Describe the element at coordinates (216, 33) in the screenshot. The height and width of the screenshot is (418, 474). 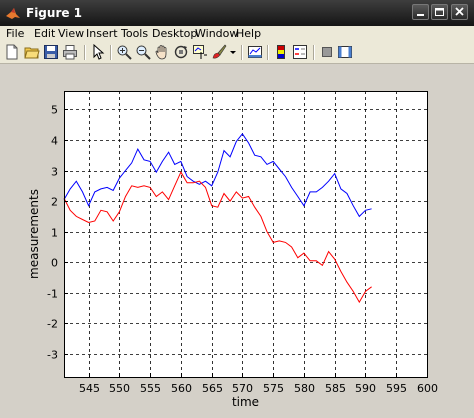
I see `menu-window: Window` at that location.